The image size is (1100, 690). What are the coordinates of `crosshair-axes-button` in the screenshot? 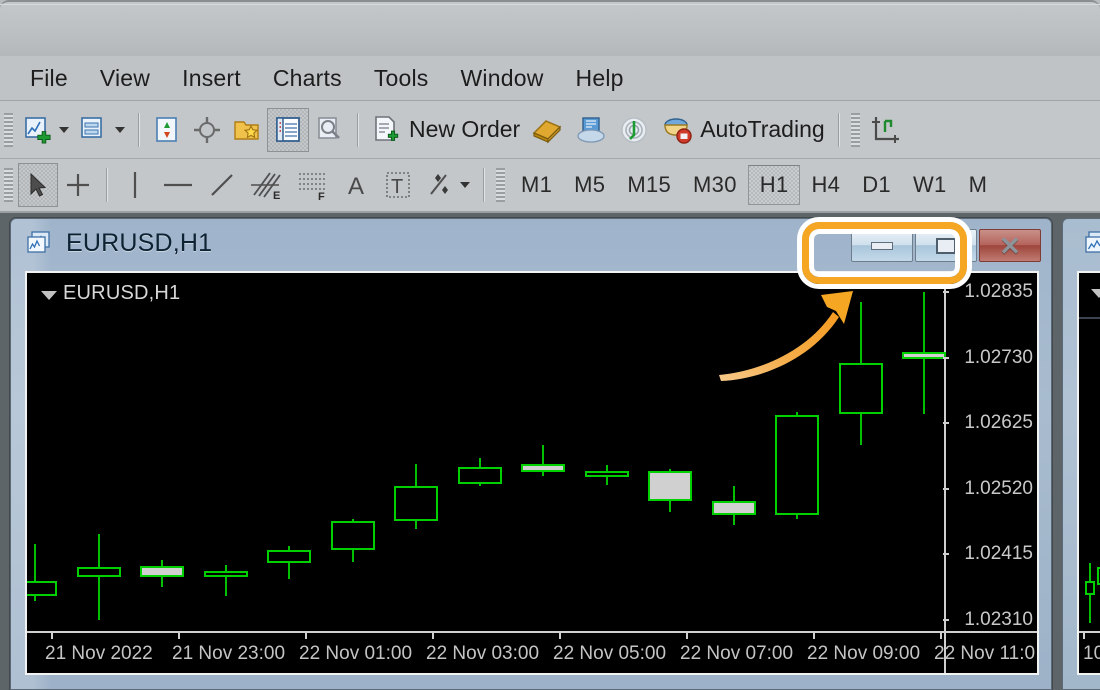 It's located at (887, 130).